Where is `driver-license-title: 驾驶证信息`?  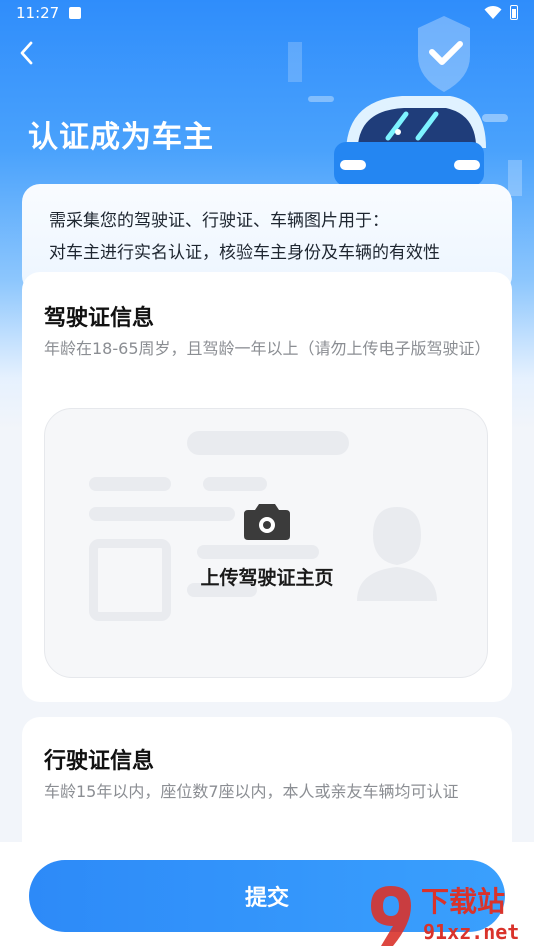
driver-license-title: 驾驶证信息 is located at coordinates (99, 318).